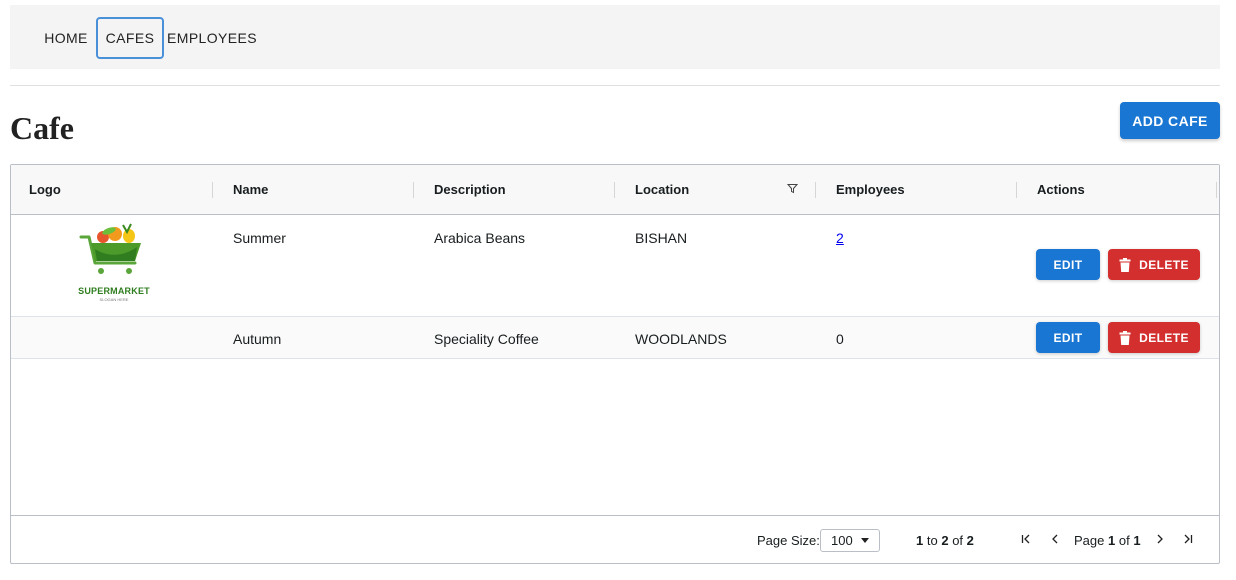  Describe the element at coordinates (615, 85) in the screenshot. I see `divider` at that location.